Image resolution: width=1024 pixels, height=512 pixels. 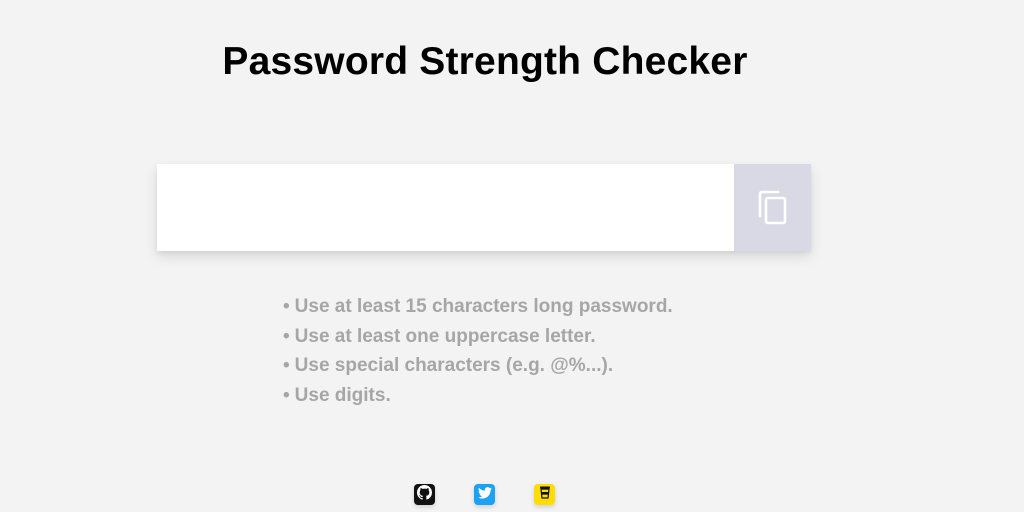 I want to click on twitter-icon, so click(x=484, y=495).